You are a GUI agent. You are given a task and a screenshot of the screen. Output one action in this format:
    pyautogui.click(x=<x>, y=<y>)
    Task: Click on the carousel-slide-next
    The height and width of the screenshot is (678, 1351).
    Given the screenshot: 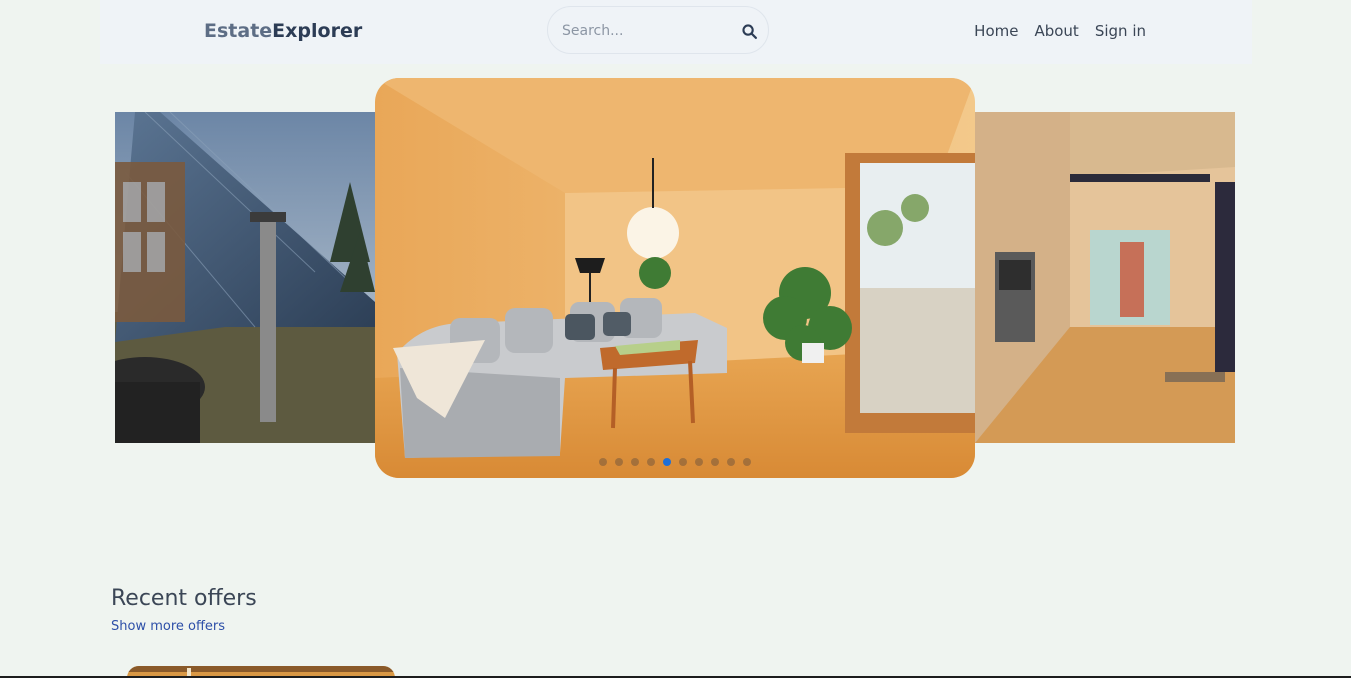 What is the action you would take?
    pyautogui.click(x=1105, y=277)
    